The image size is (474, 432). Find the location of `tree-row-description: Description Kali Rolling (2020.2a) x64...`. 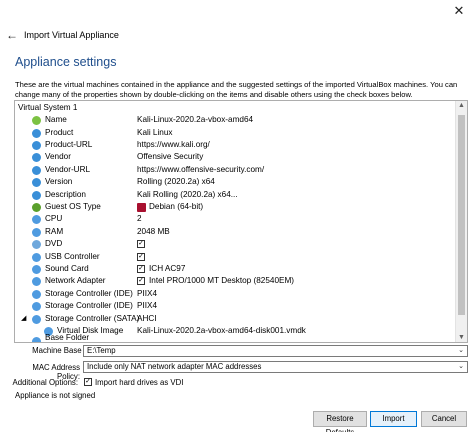

tree-row-description: Description Kali Rolling (2020.2a) x64... is located at coordinates (235, 195).